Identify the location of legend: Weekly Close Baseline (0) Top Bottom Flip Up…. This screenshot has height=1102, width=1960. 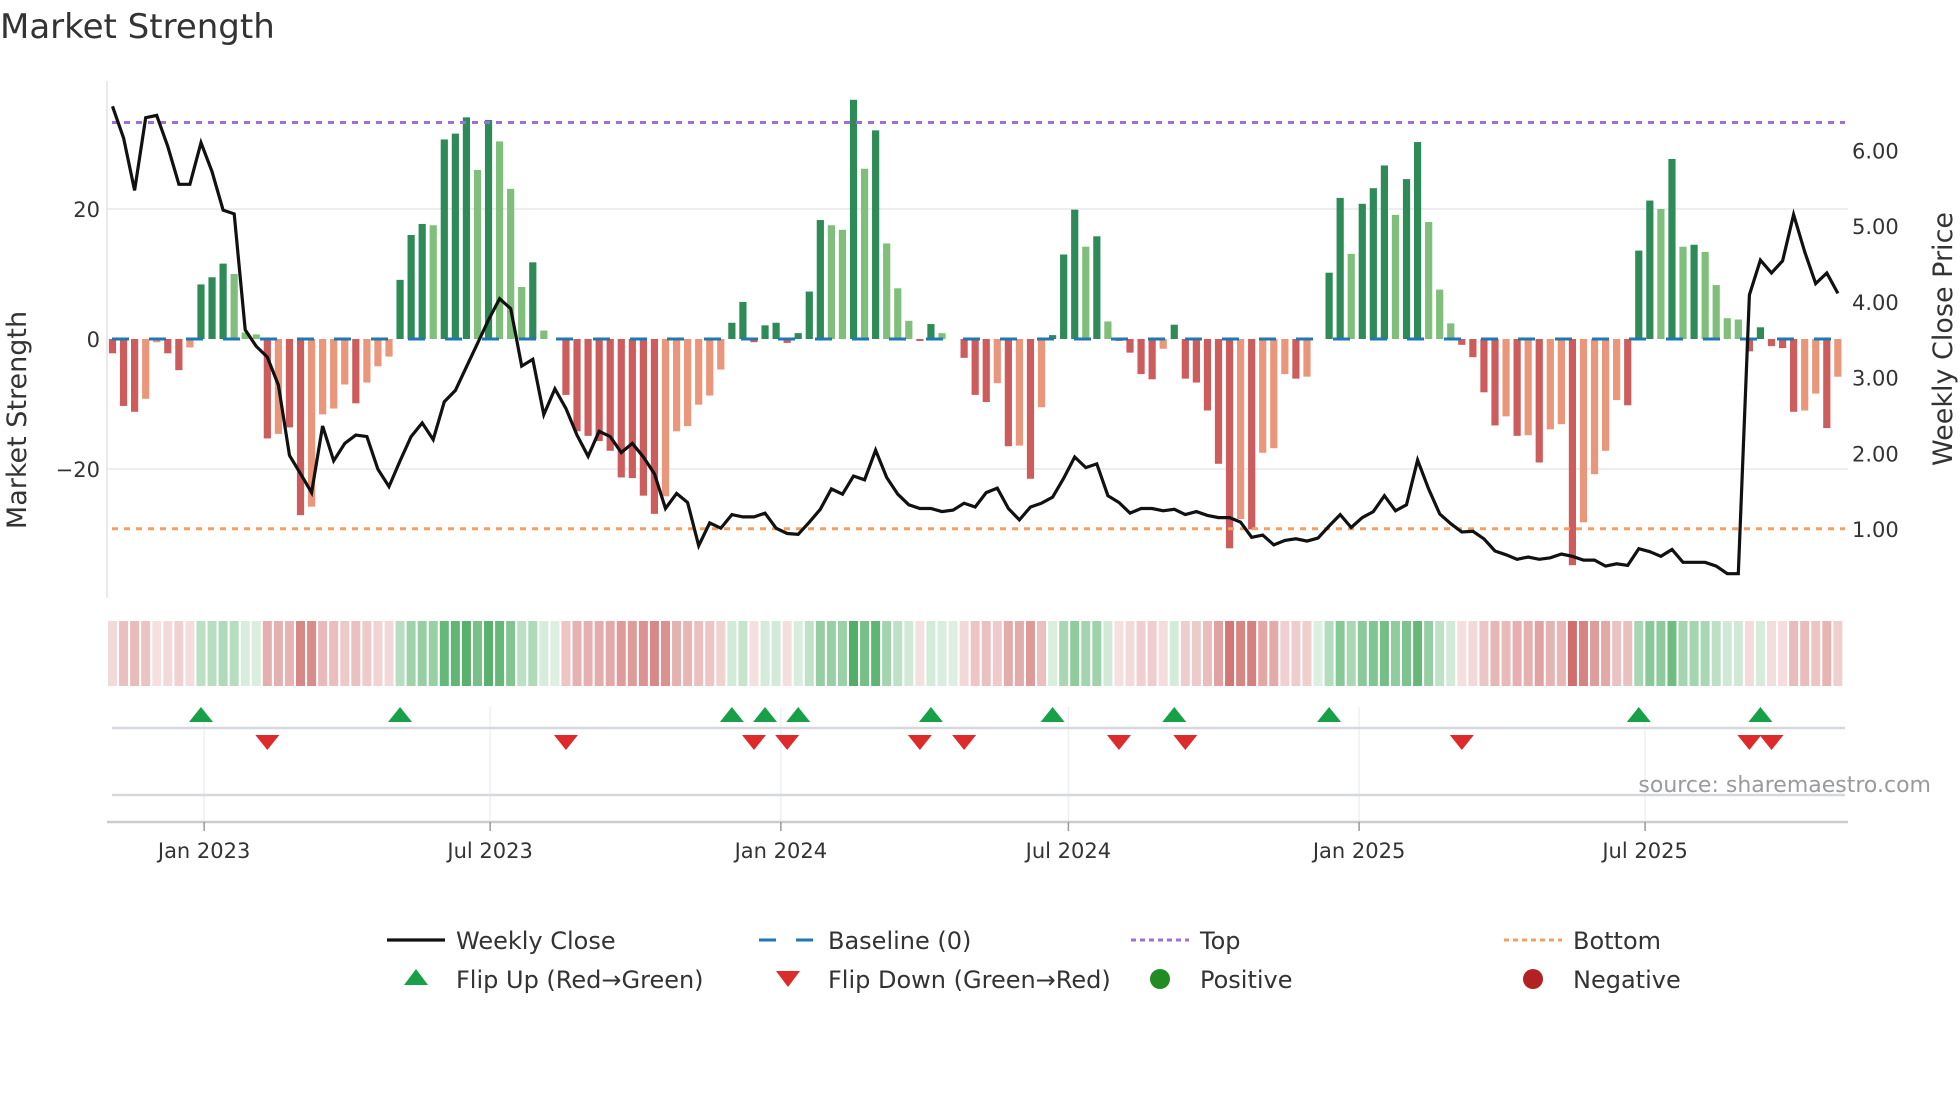
(1034, 960).